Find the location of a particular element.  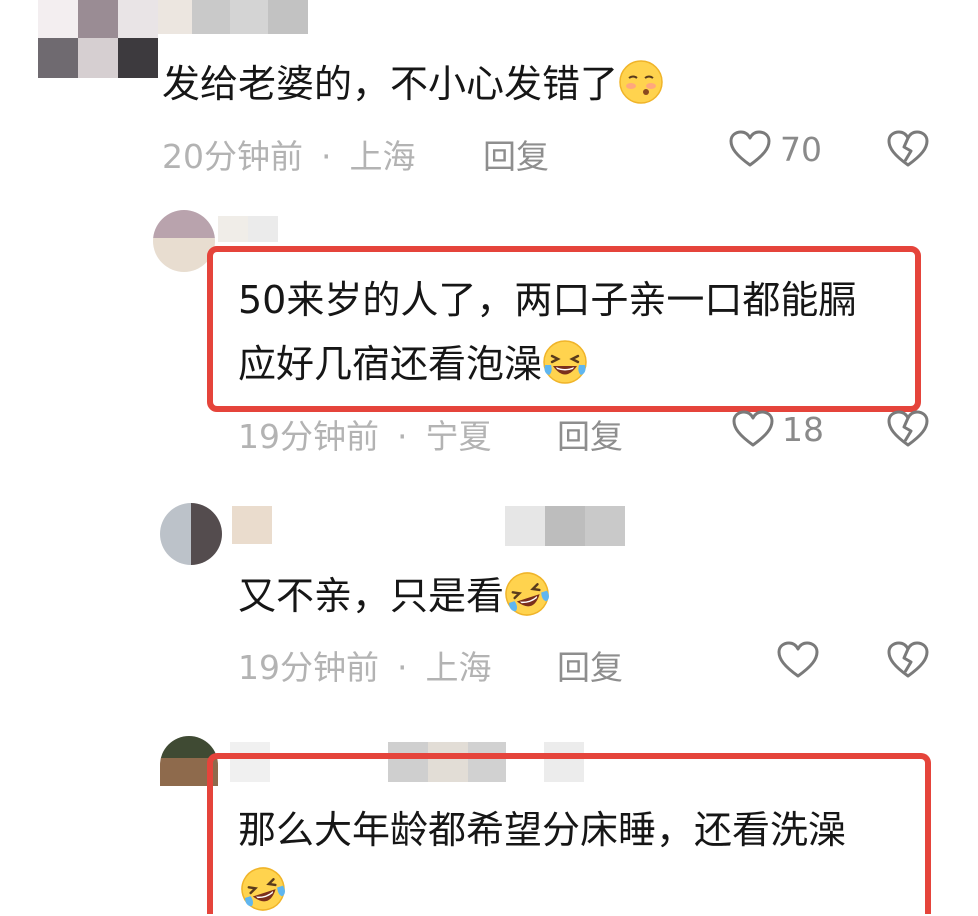

like-count: 18 is located at coordinates (803, 429).